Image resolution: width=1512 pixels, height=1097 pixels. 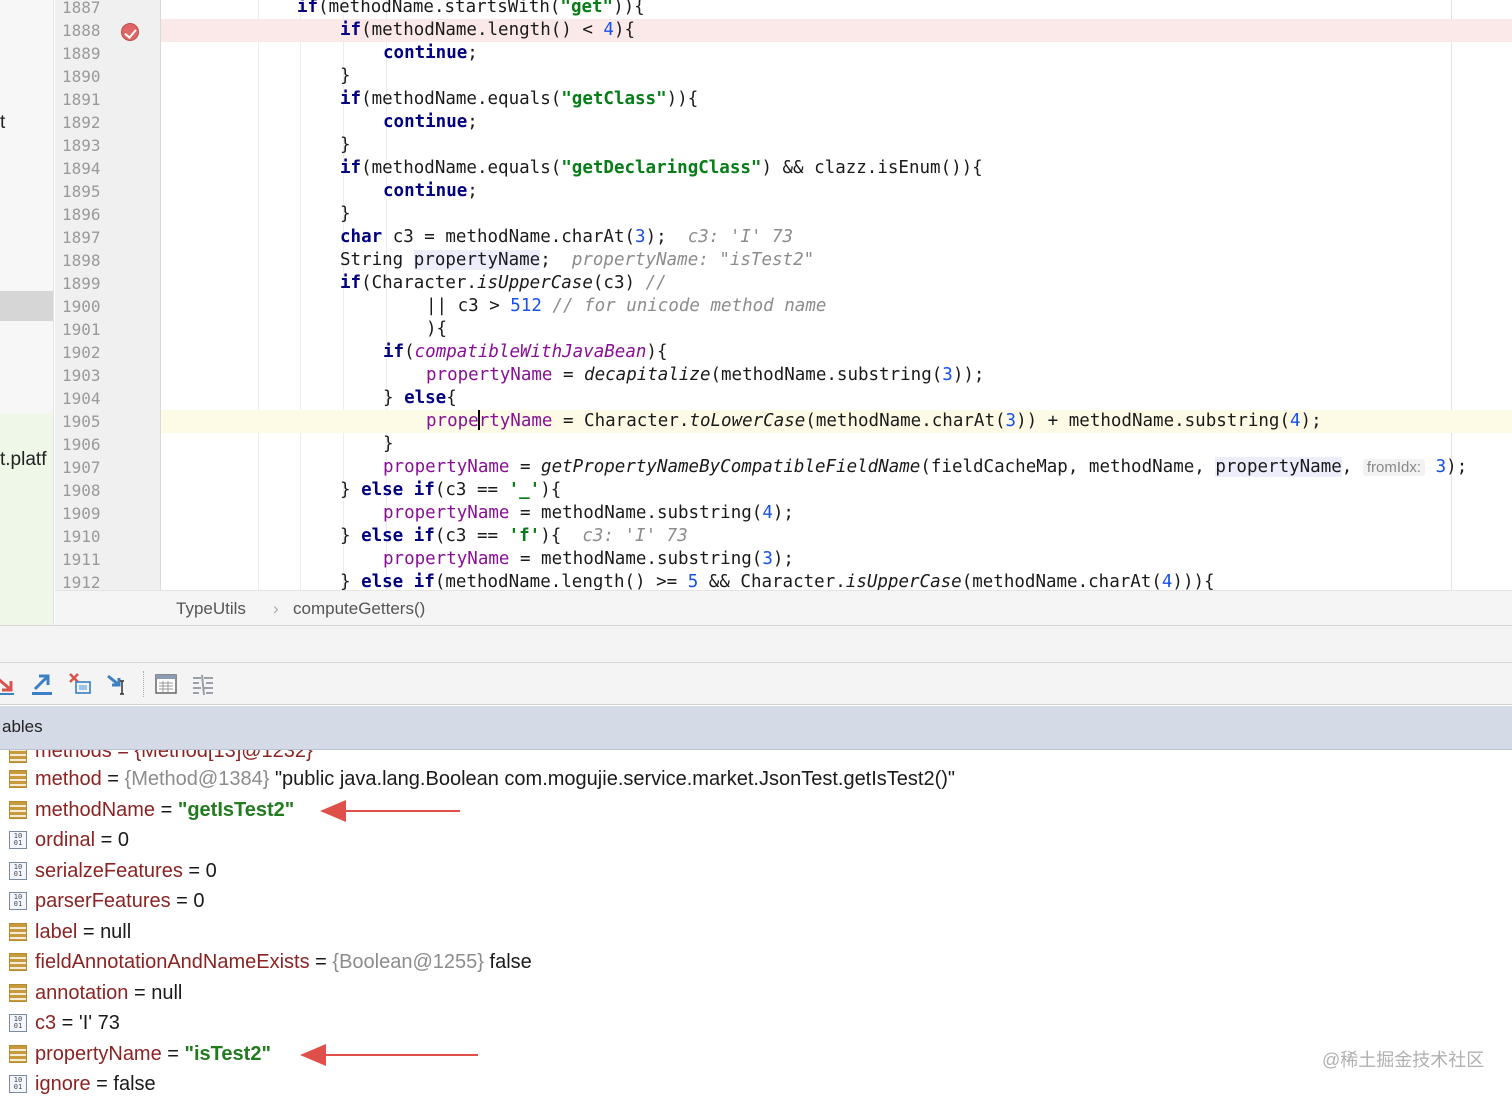 What do you see at coordinates (87, 559) in the screenshot?
I see `line-number: 1911` at bounding box center [87, 559].